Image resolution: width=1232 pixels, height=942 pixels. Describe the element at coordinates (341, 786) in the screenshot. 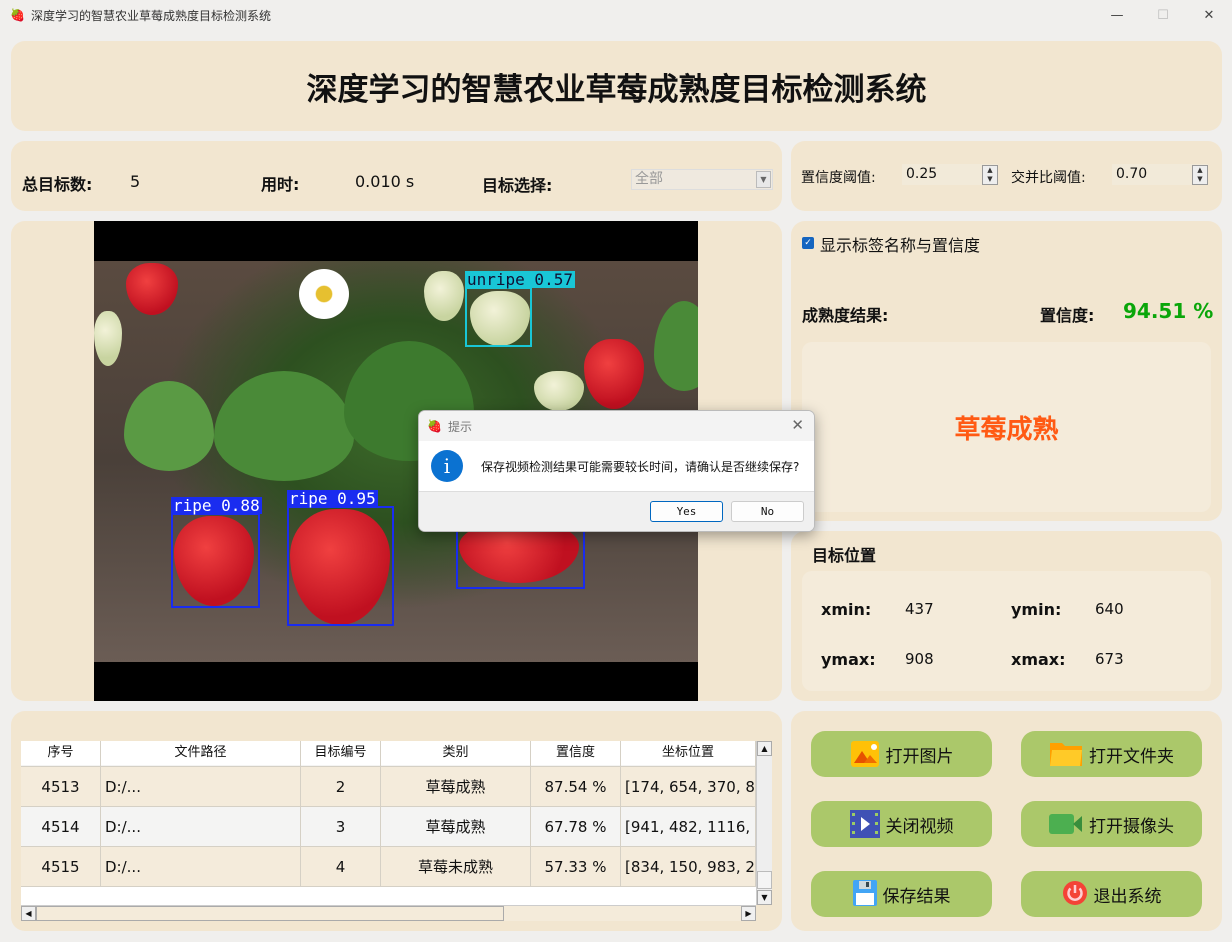

I see `table-cell: 2` at that location.